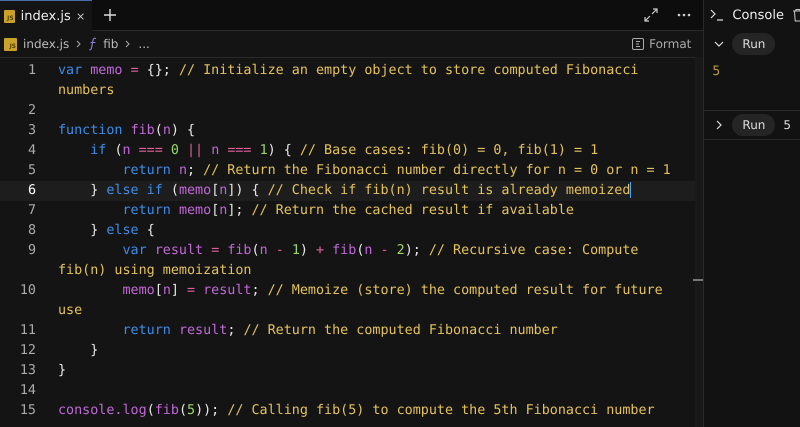  Describe the element at coordinates (31, 131) in the screenshot. I see `line-number: 3` at that location.